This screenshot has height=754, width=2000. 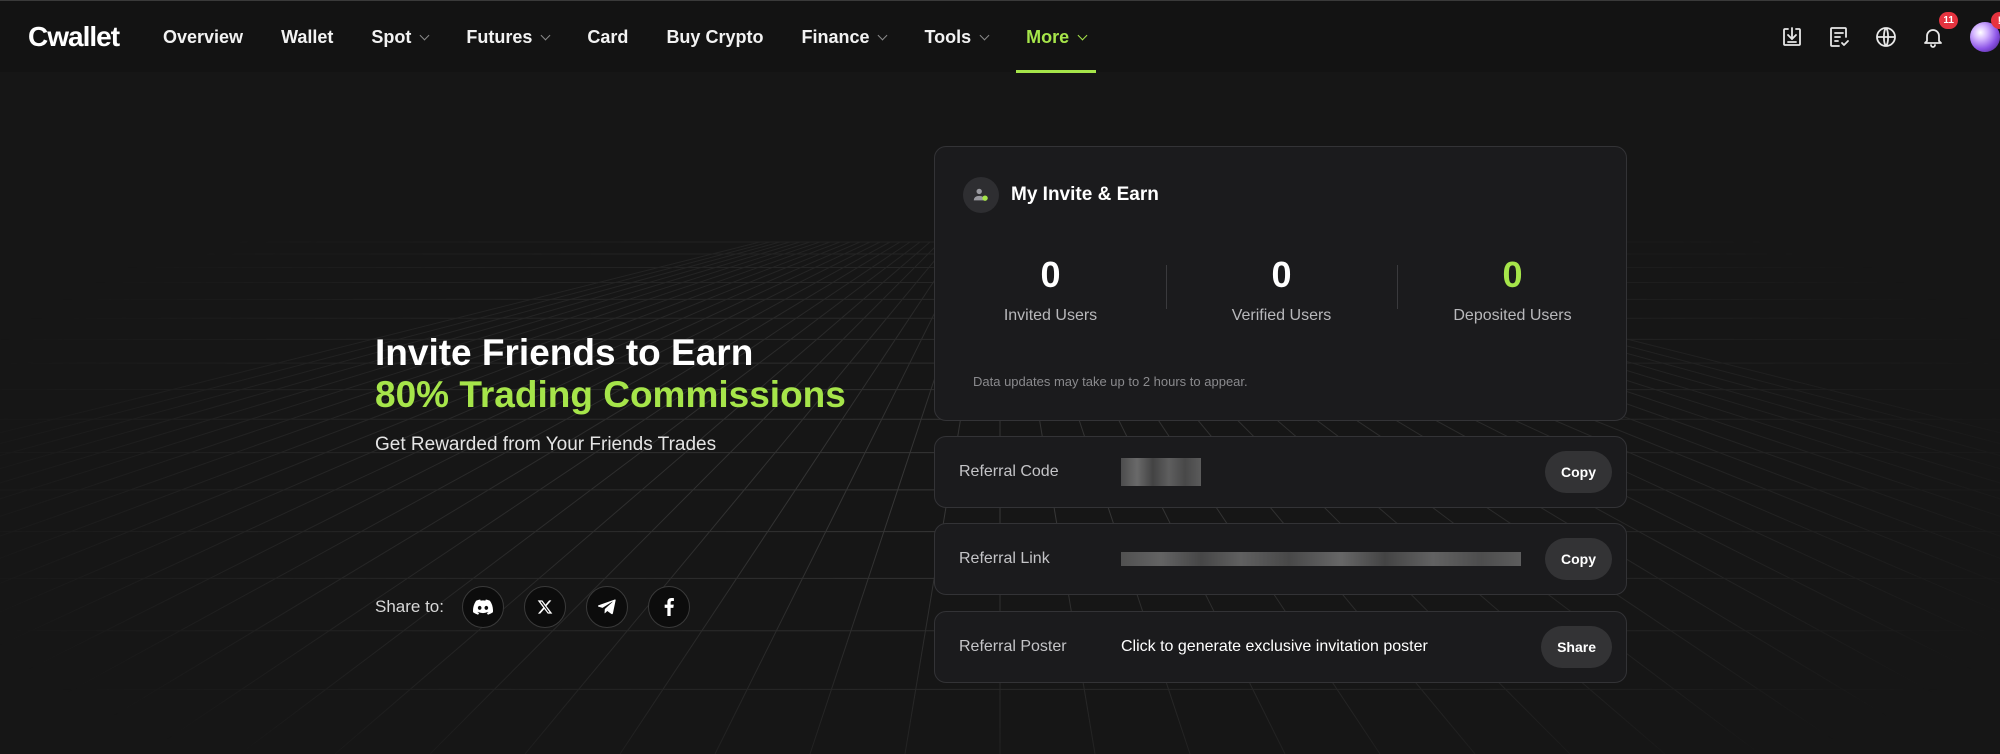 I want to click on hero-accent-title: 80% Trading Commissions, so click(x=610, y=394).